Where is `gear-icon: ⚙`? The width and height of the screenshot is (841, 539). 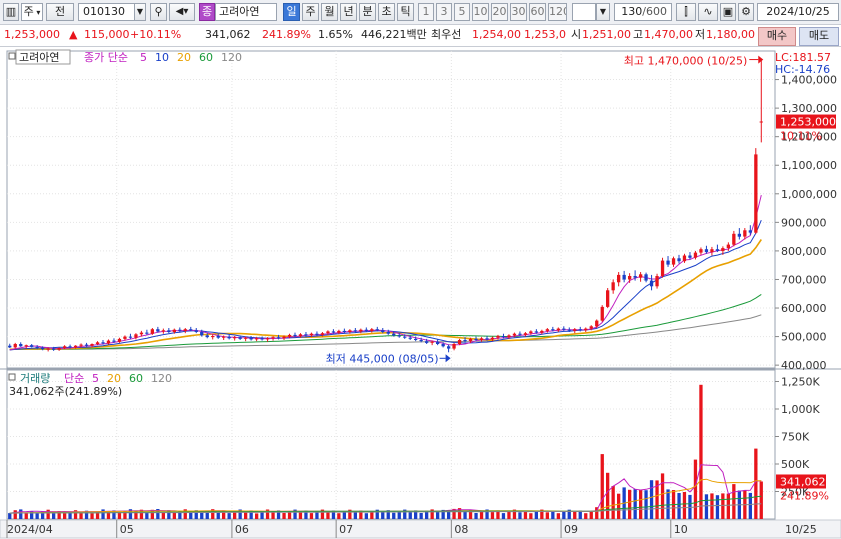
gear-icon: ⚙ is located at coordinates (746, 12).